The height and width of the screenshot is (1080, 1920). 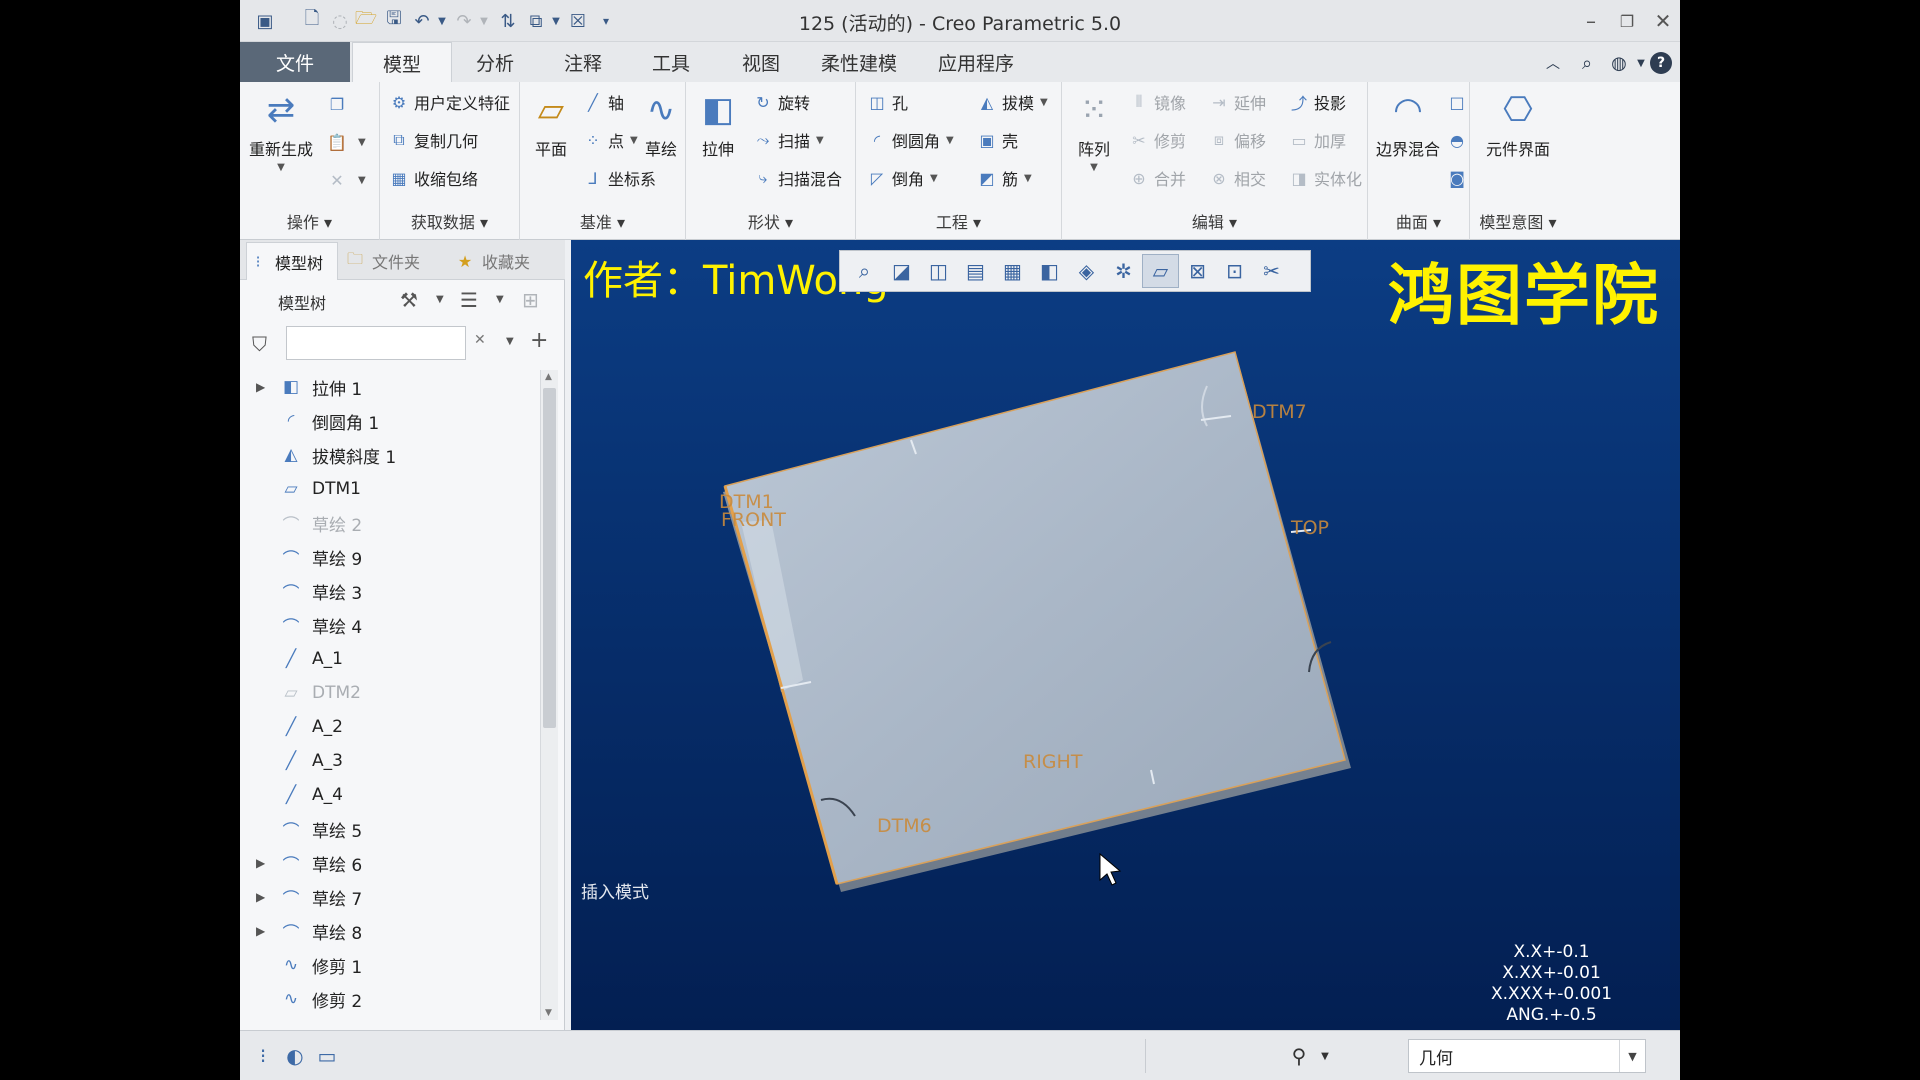 What do you see at coordinates (549, 558) in the screenshot?
I see `scrollbar-thumb` at bounding box center [549, 558].